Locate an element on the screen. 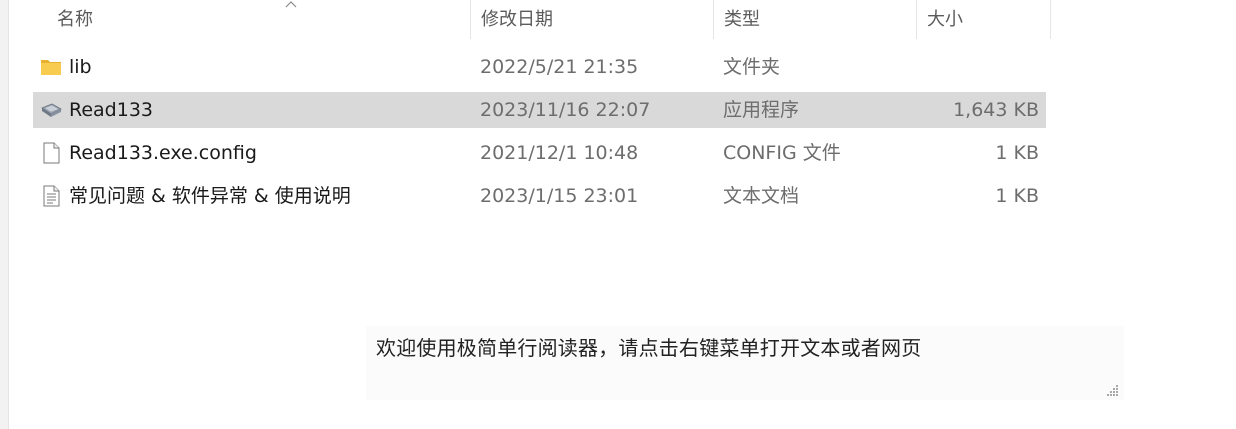  column-header-name-label: 名称 is located at coordinates (75, 19).